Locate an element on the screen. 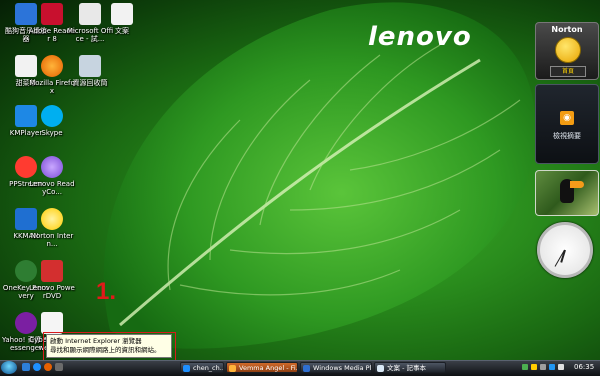 The height and width of the screenshot is (376, 600). recycle-bin-icon is located at coordinates (90, 66).